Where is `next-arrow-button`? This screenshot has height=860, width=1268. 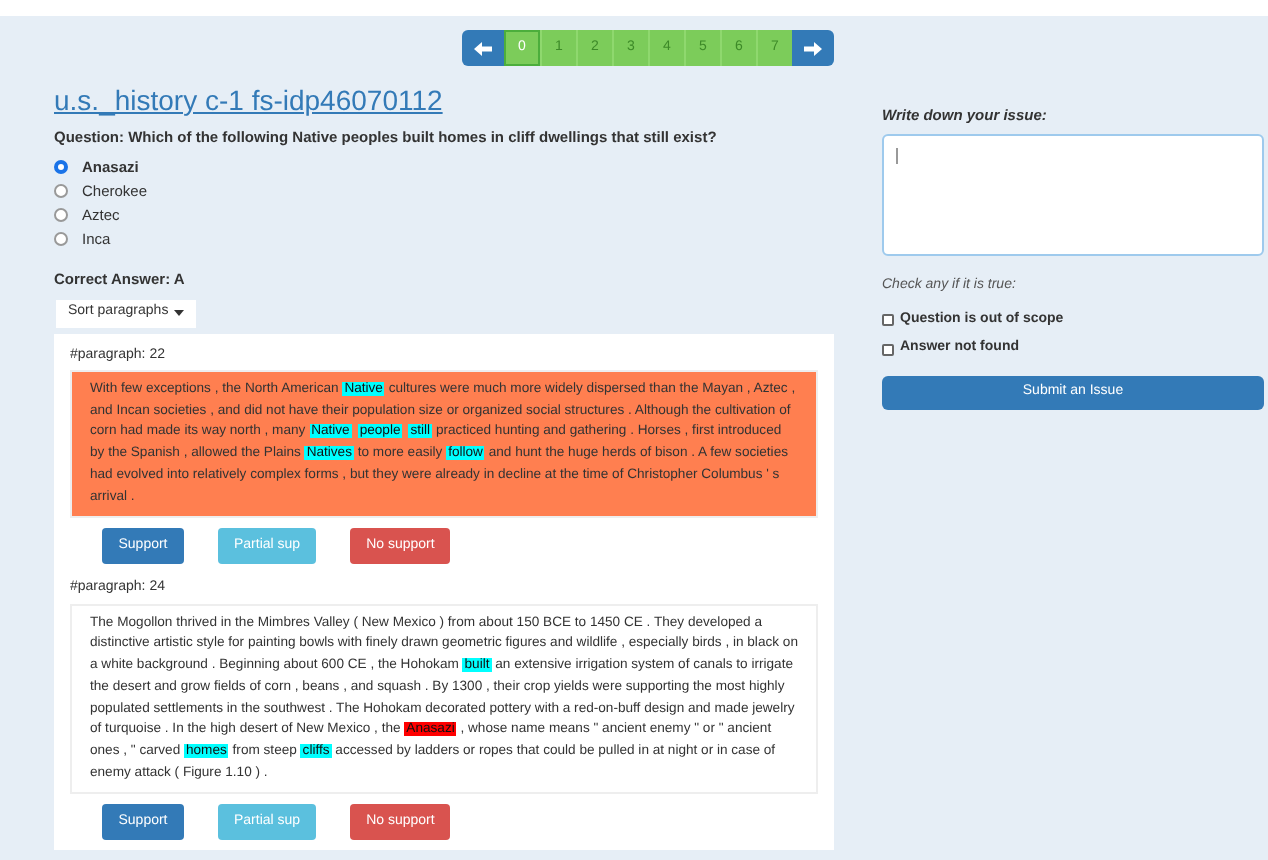 next-arrow-button is located at coordinates (813, 48).